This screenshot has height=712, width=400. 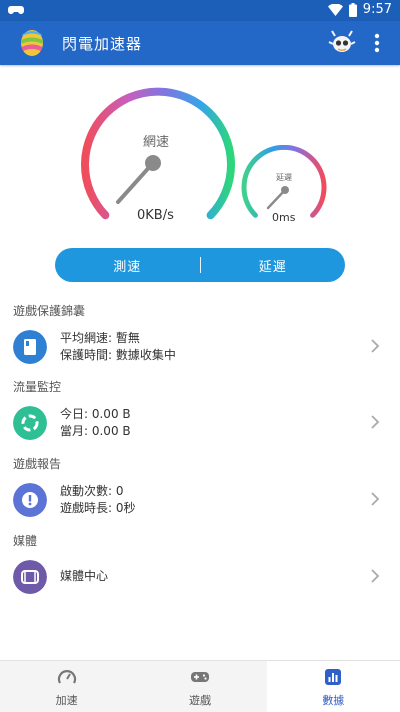 What do you see at coordinates (342, 43) in the screenshot?
I see `mascot-icon` at bounding box center [342, 43].